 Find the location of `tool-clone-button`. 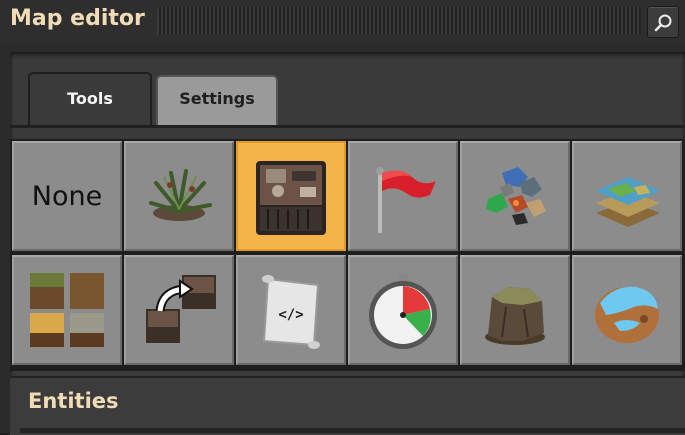

tool-clone-button is located at coordinates (179, 310).